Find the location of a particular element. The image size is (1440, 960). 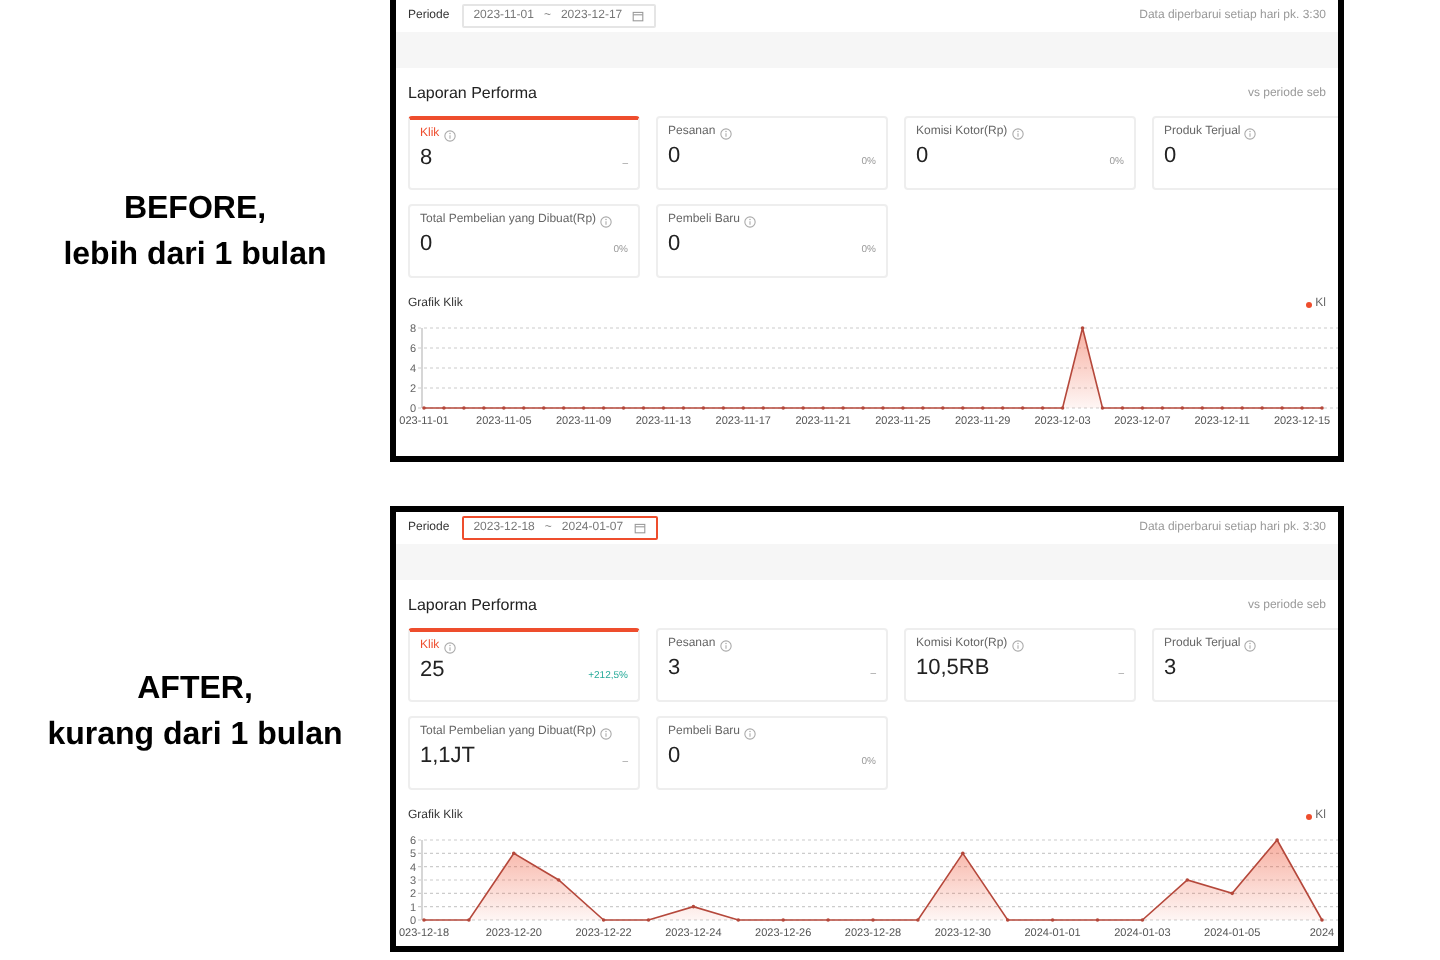

caption-text: kurang dari 1 bulan is located at coordinates (195, 735).